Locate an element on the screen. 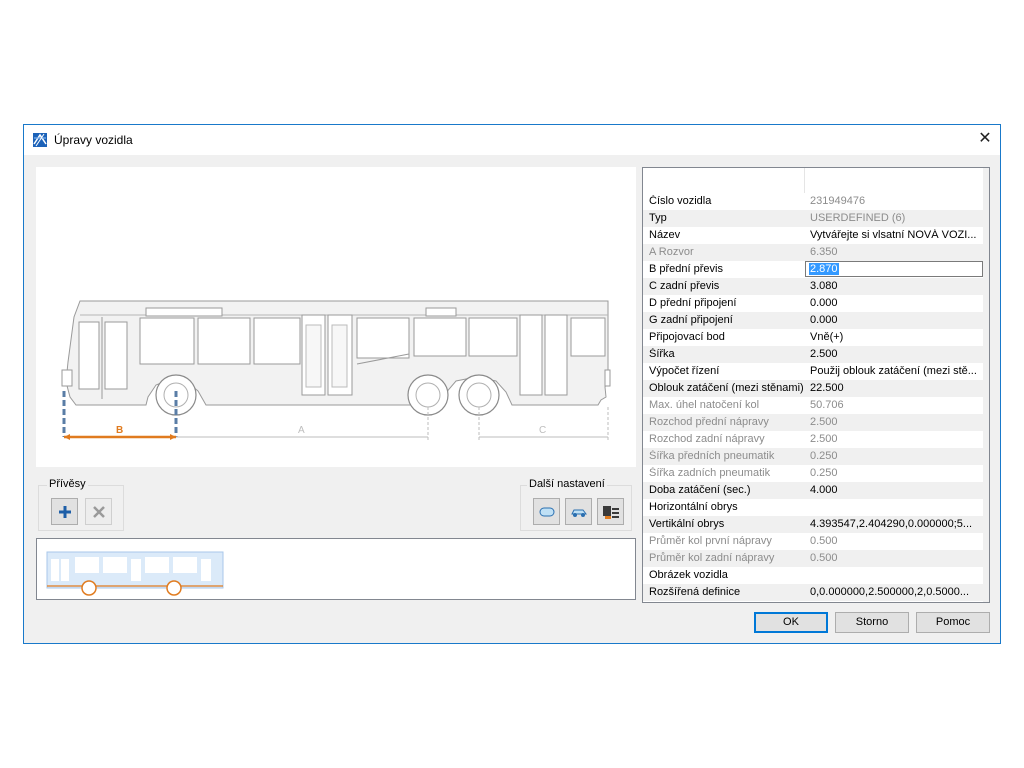 This screenshot has width=1024, height=768. vehicle-outline-icon is located at coordinates (546, 511).